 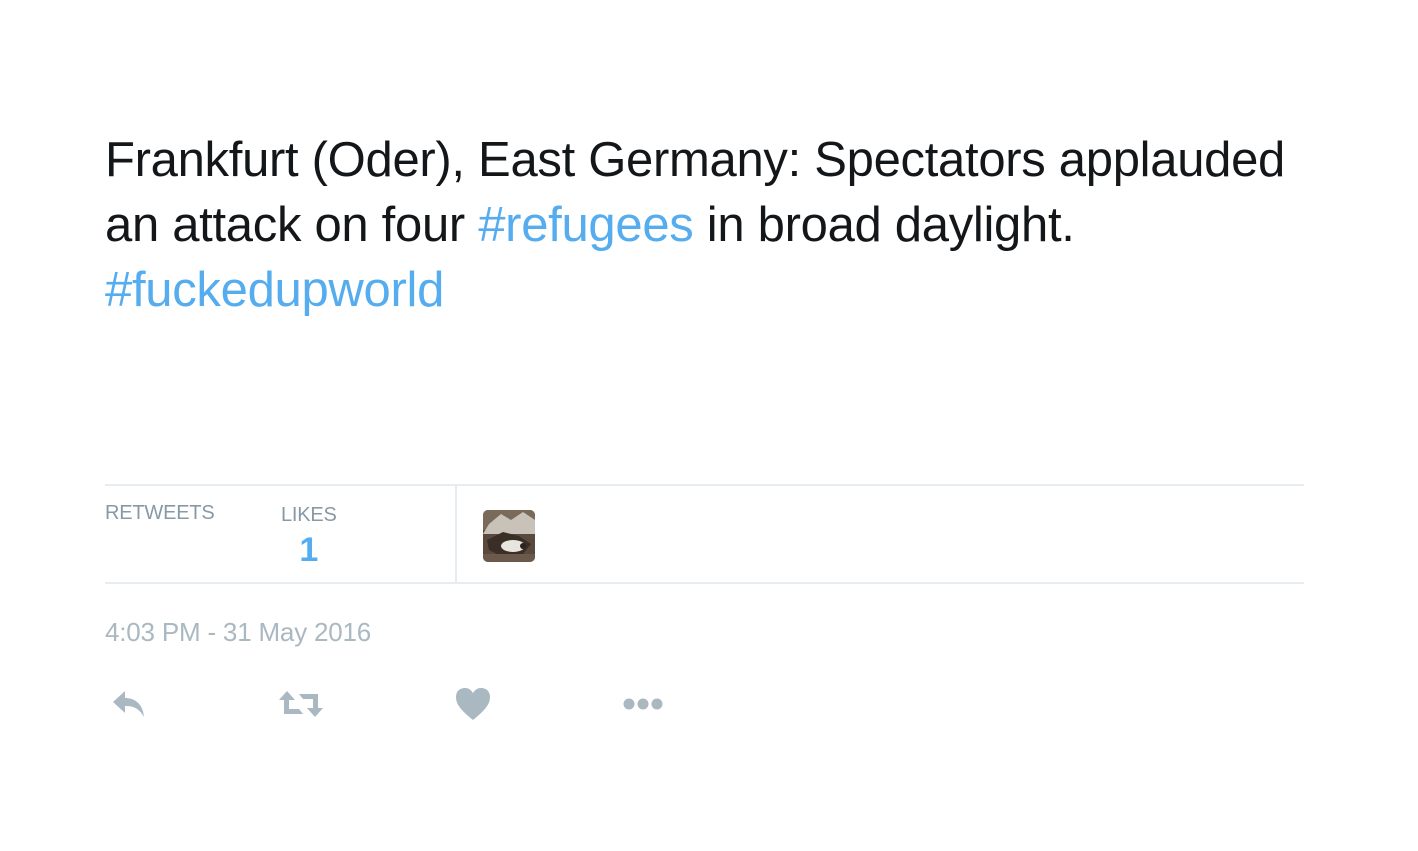 I want to click on hashtag-fuckedupworld-link: #fuckedupworld, so click(x=274, y=290).